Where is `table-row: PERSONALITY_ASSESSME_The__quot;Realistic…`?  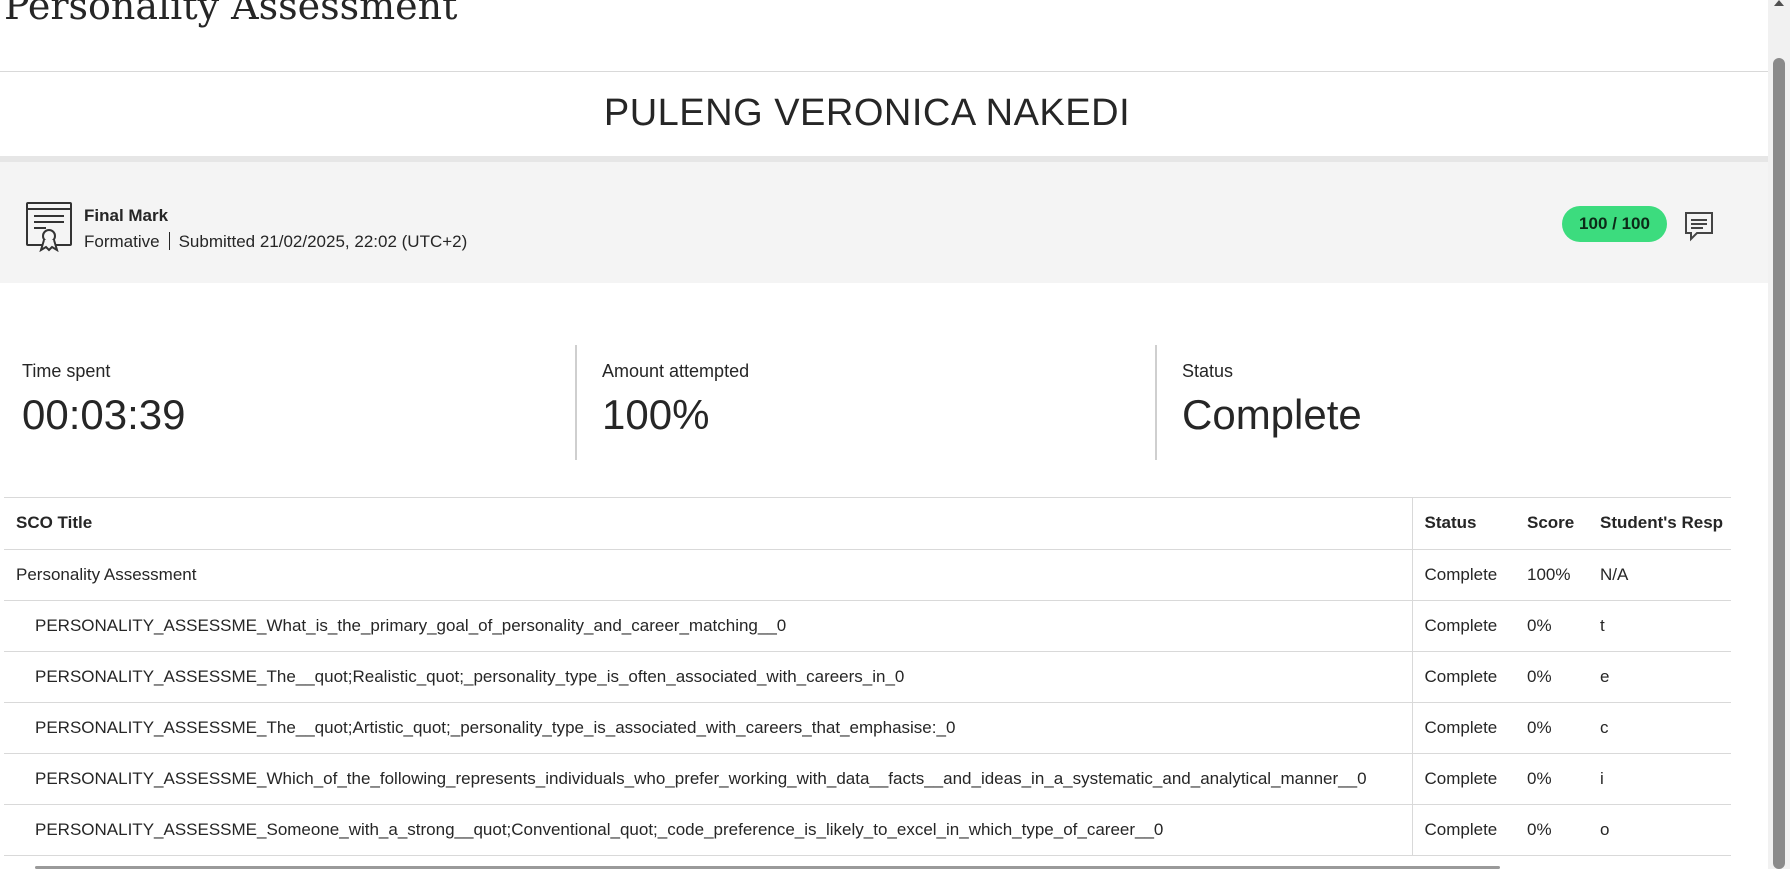 table-row: PERSONALITY_ASSESSME_The__quot;Realistic… is located at coordinates (867, 677).